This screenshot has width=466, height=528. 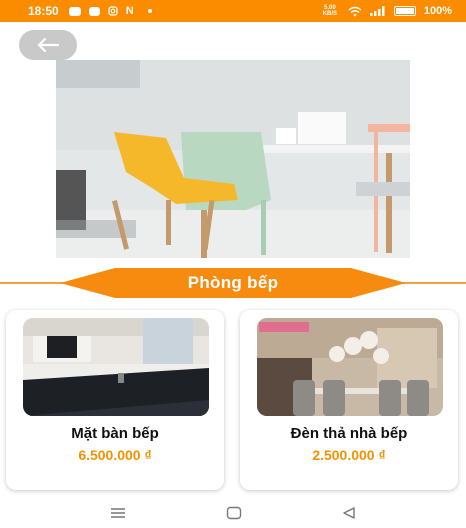 I want to click on status-time: 18:50, so click(x=43, y=11).